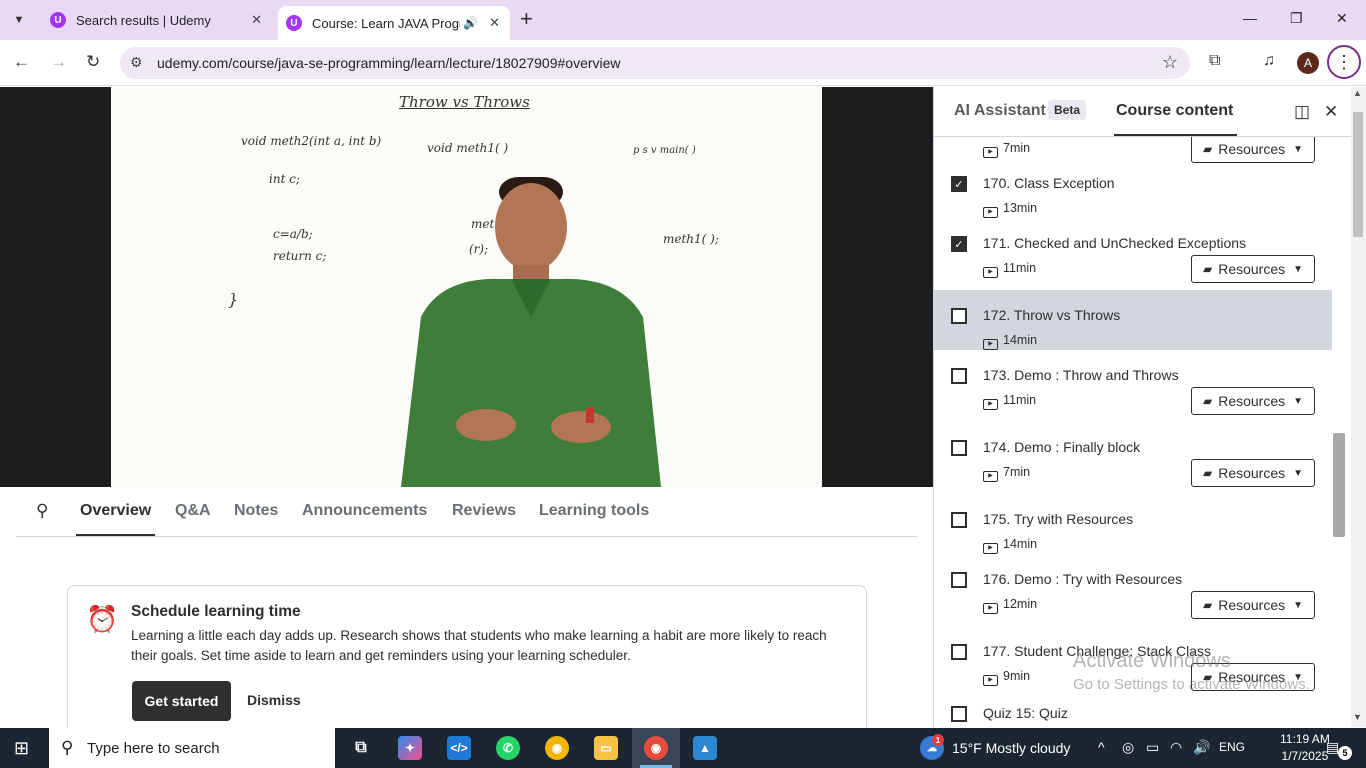 This screenshot has width=1366, height=768. Describe the element at coordinates (526, 19) in the screenshot. I see `new-tab-button: +` at that location.